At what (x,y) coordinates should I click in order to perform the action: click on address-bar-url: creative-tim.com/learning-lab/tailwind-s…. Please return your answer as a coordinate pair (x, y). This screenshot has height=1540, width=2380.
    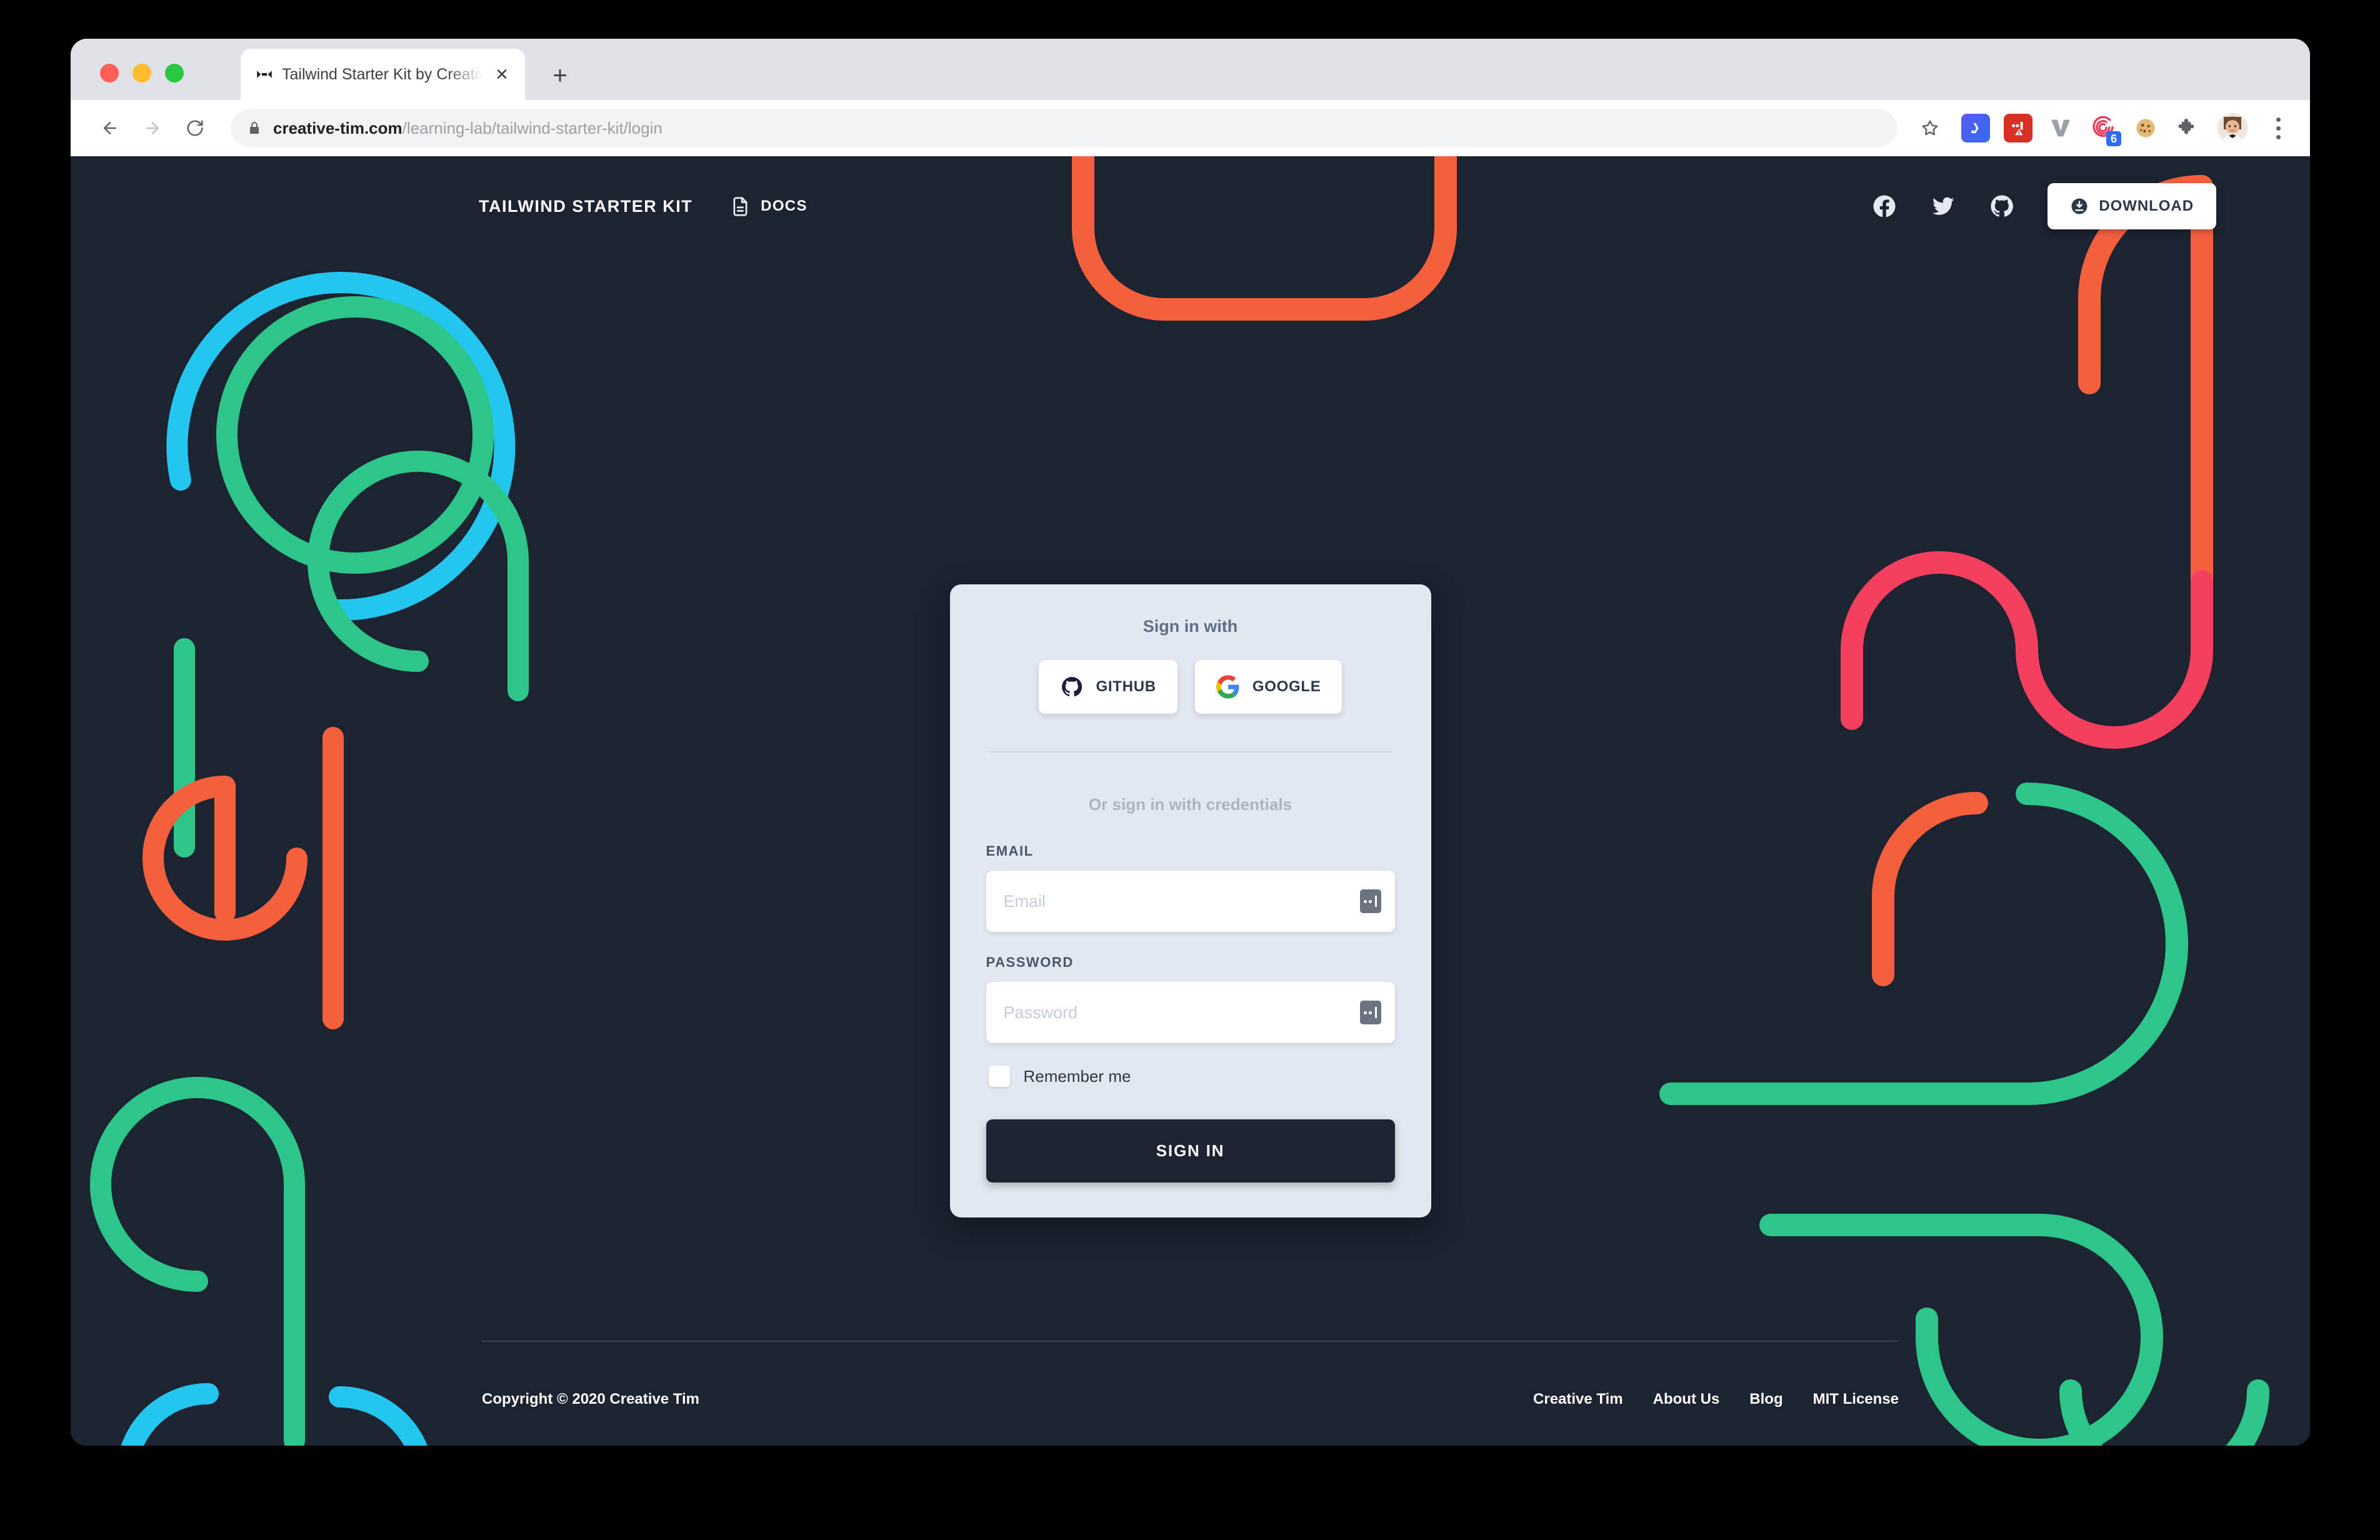
    Looking at the image, I should click on (467, 128).